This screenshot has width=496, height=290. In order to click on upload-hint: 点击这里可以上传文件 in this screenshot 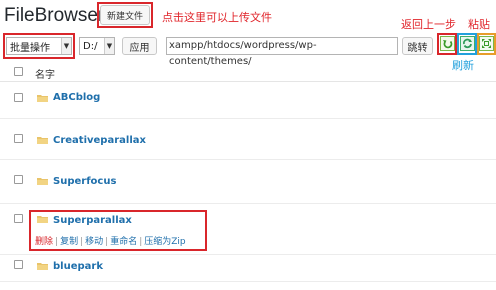, I will do `click(217, 17)`.